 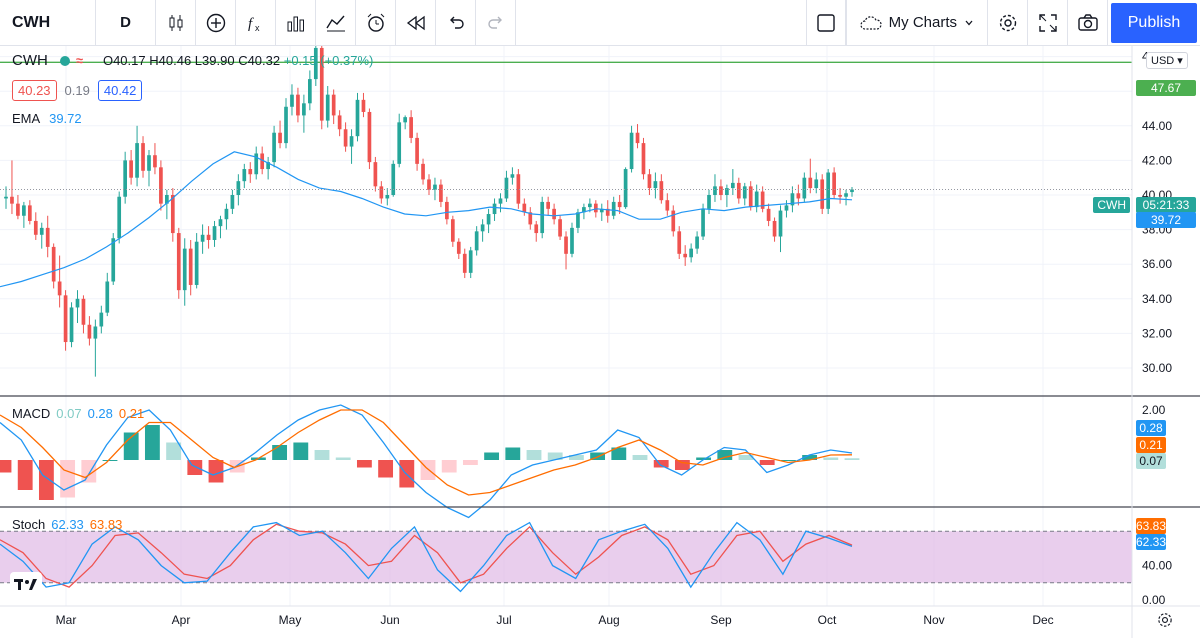 What do you see at coordinates (216, 23) in the screenshot?
I see `compare-button` at bounding box center [216, 23].